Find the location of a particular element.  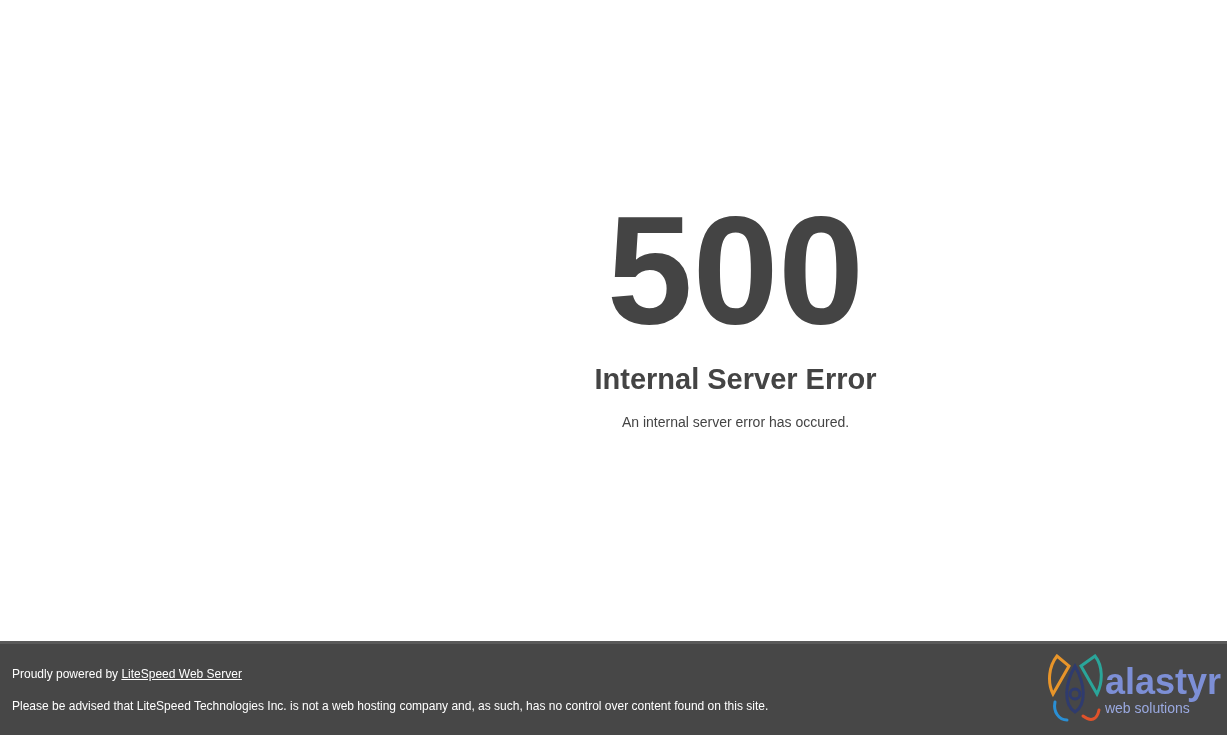

disclaimer-text: Please be advised that LiteSpeed Technologies Inc. is not a web hosting company and, as such, has no control over content found on this site. is located at coordinates (390, 706).